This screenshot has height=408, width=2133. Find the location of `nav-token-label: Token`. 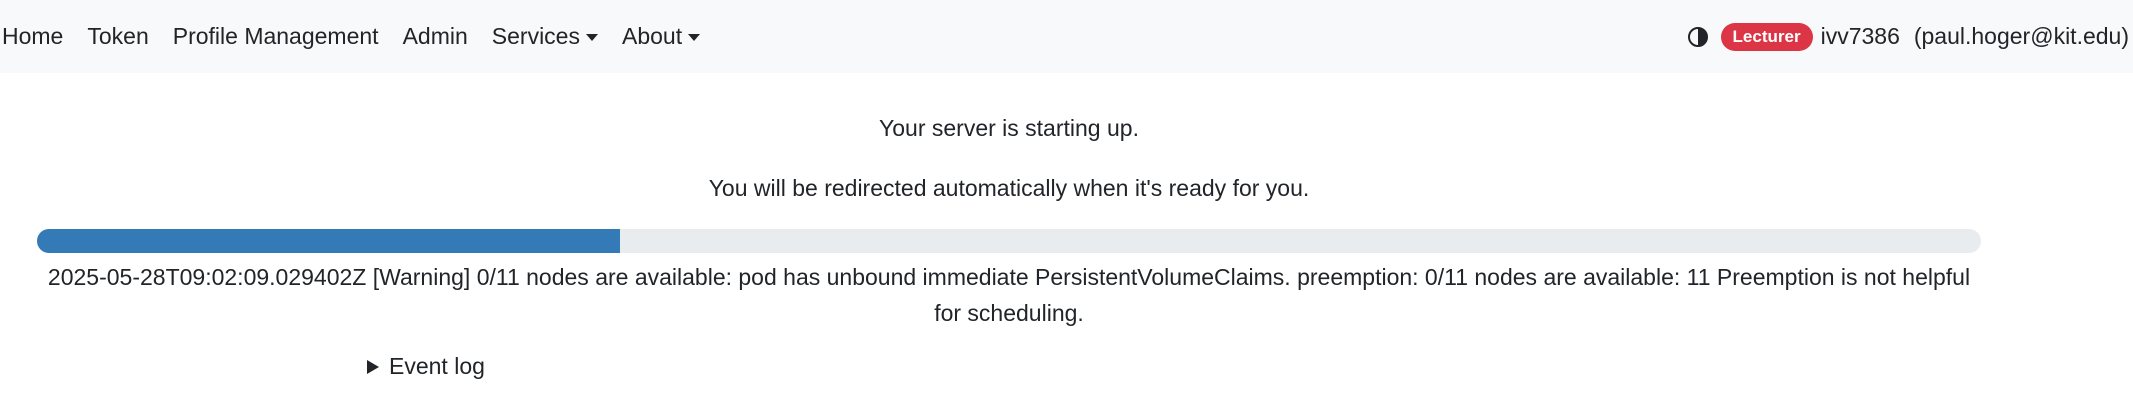

nav-token-label: Token is located at coordinates (118, 36).